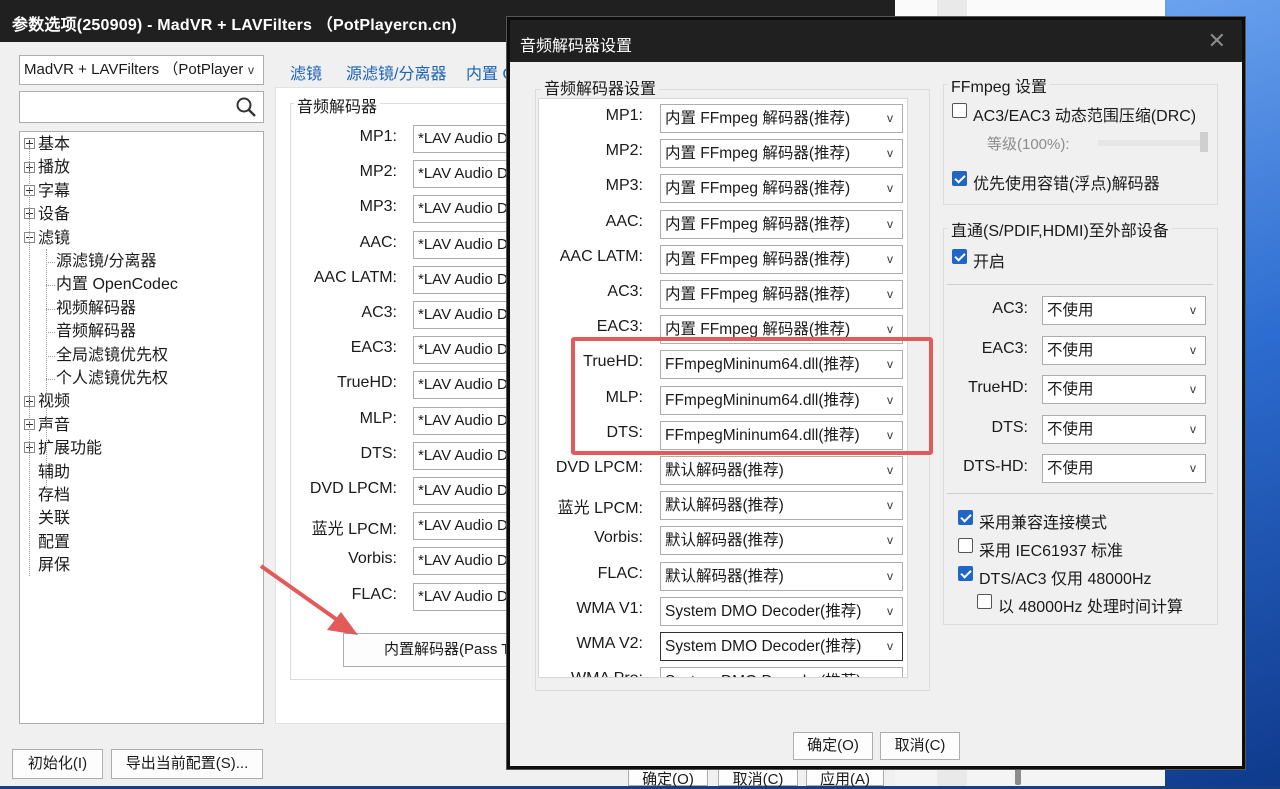 This screenshot has width=1280, height=789. I want to click on tree-item: 存档, so click(47, 496).